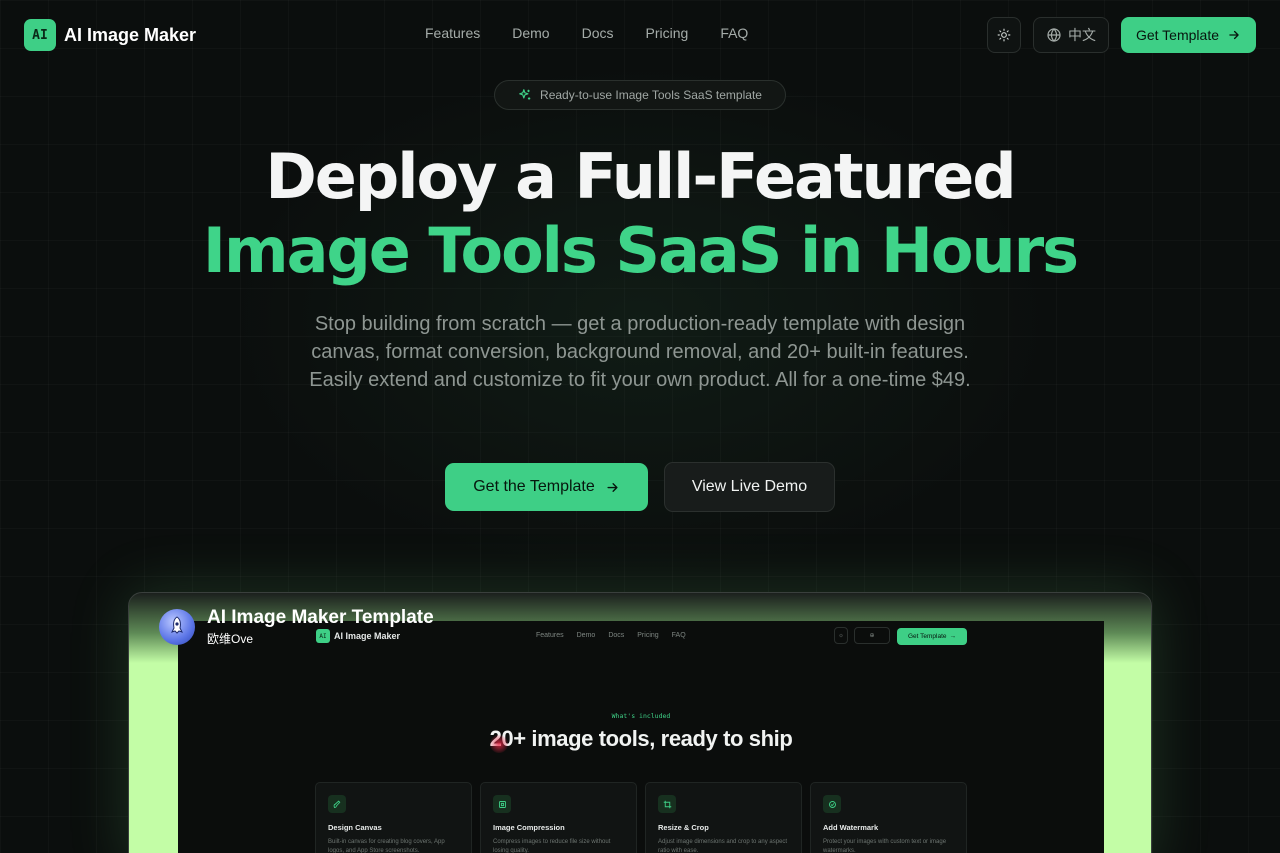  I want to click on crop-icon, so click(667, 804).